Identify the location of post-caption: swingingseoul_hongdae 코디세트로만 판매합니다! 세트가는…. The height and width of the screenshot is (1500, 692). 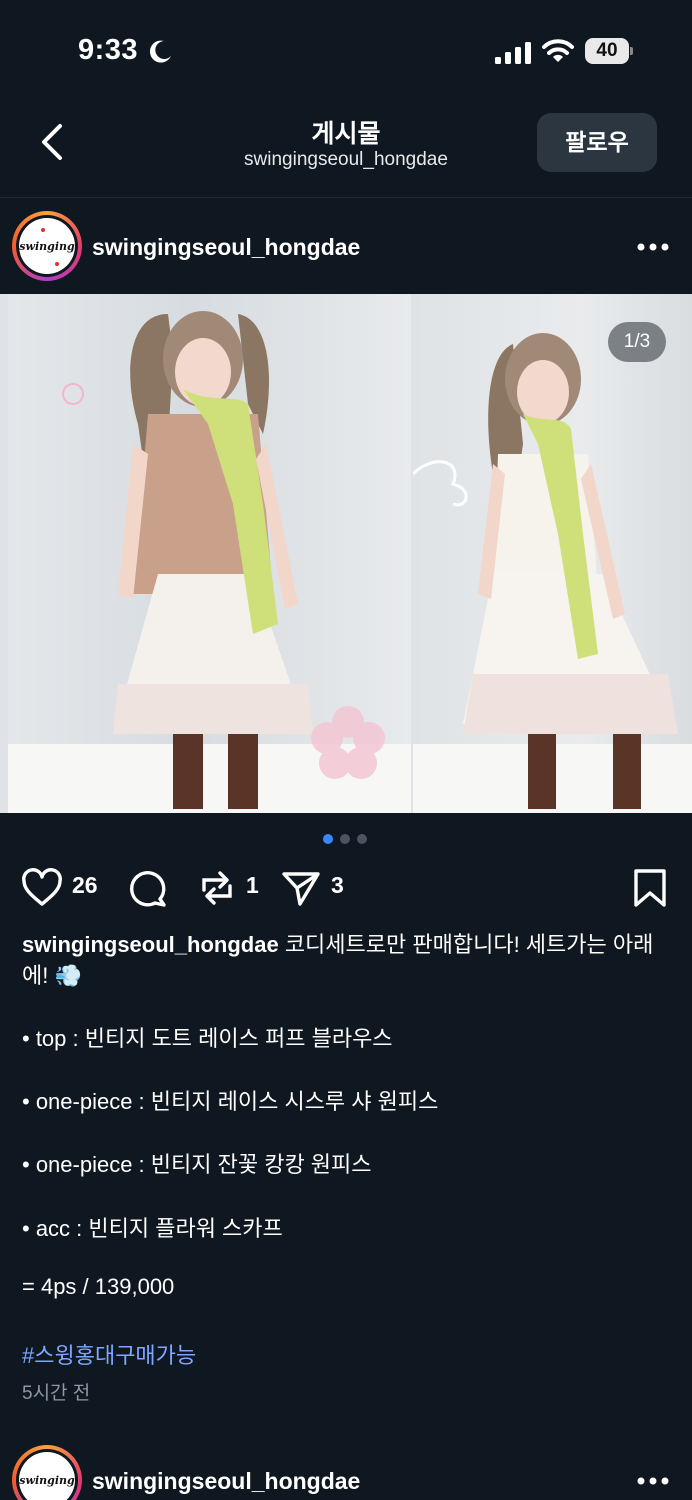
(347, 960).